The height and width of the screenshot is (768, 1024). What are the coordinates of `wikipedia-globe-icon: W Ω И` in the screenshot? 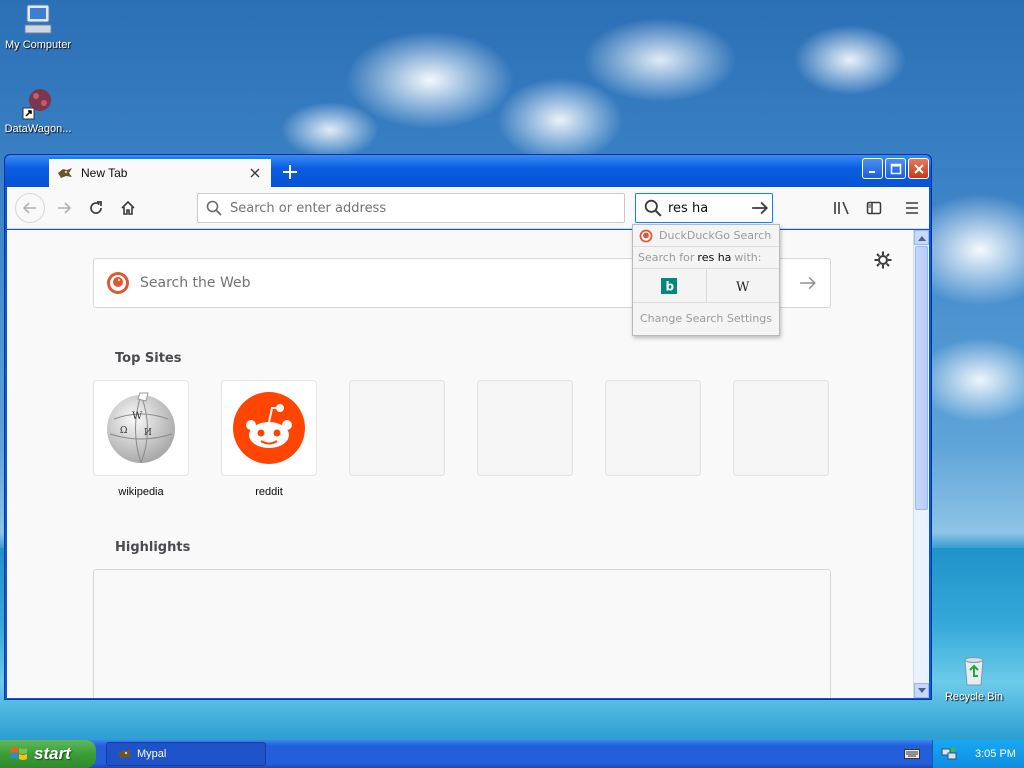 It's located at (141, 428).